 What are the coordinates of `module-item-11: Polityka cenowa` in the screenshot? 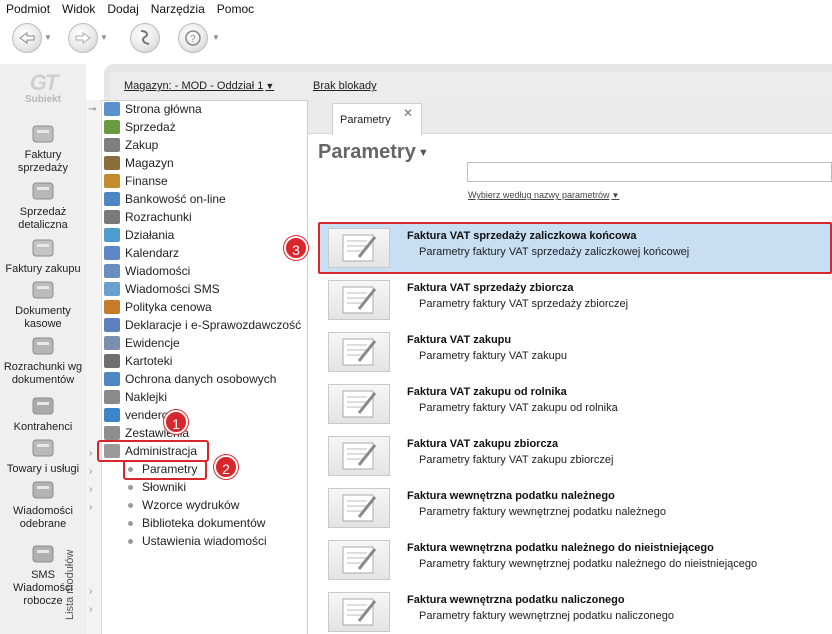 It's located at (158, 307).